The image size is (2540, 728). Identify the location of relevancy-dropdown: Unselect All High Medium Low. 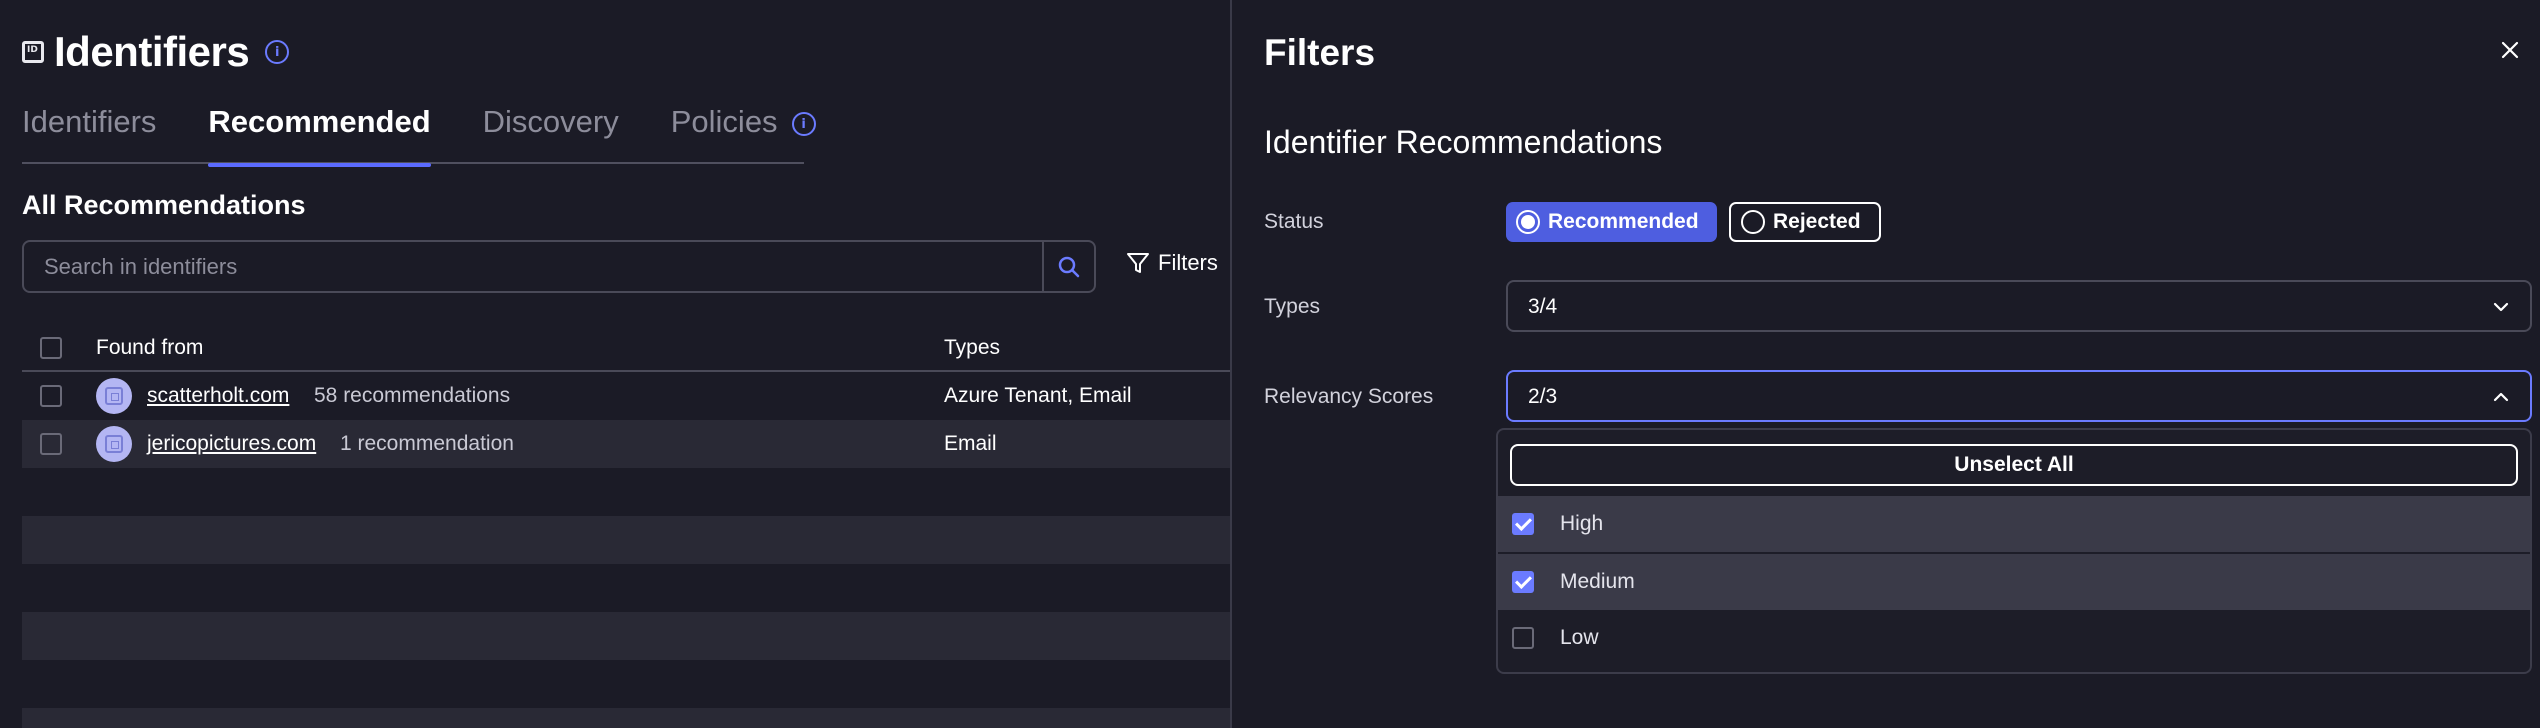
(2014, 551).